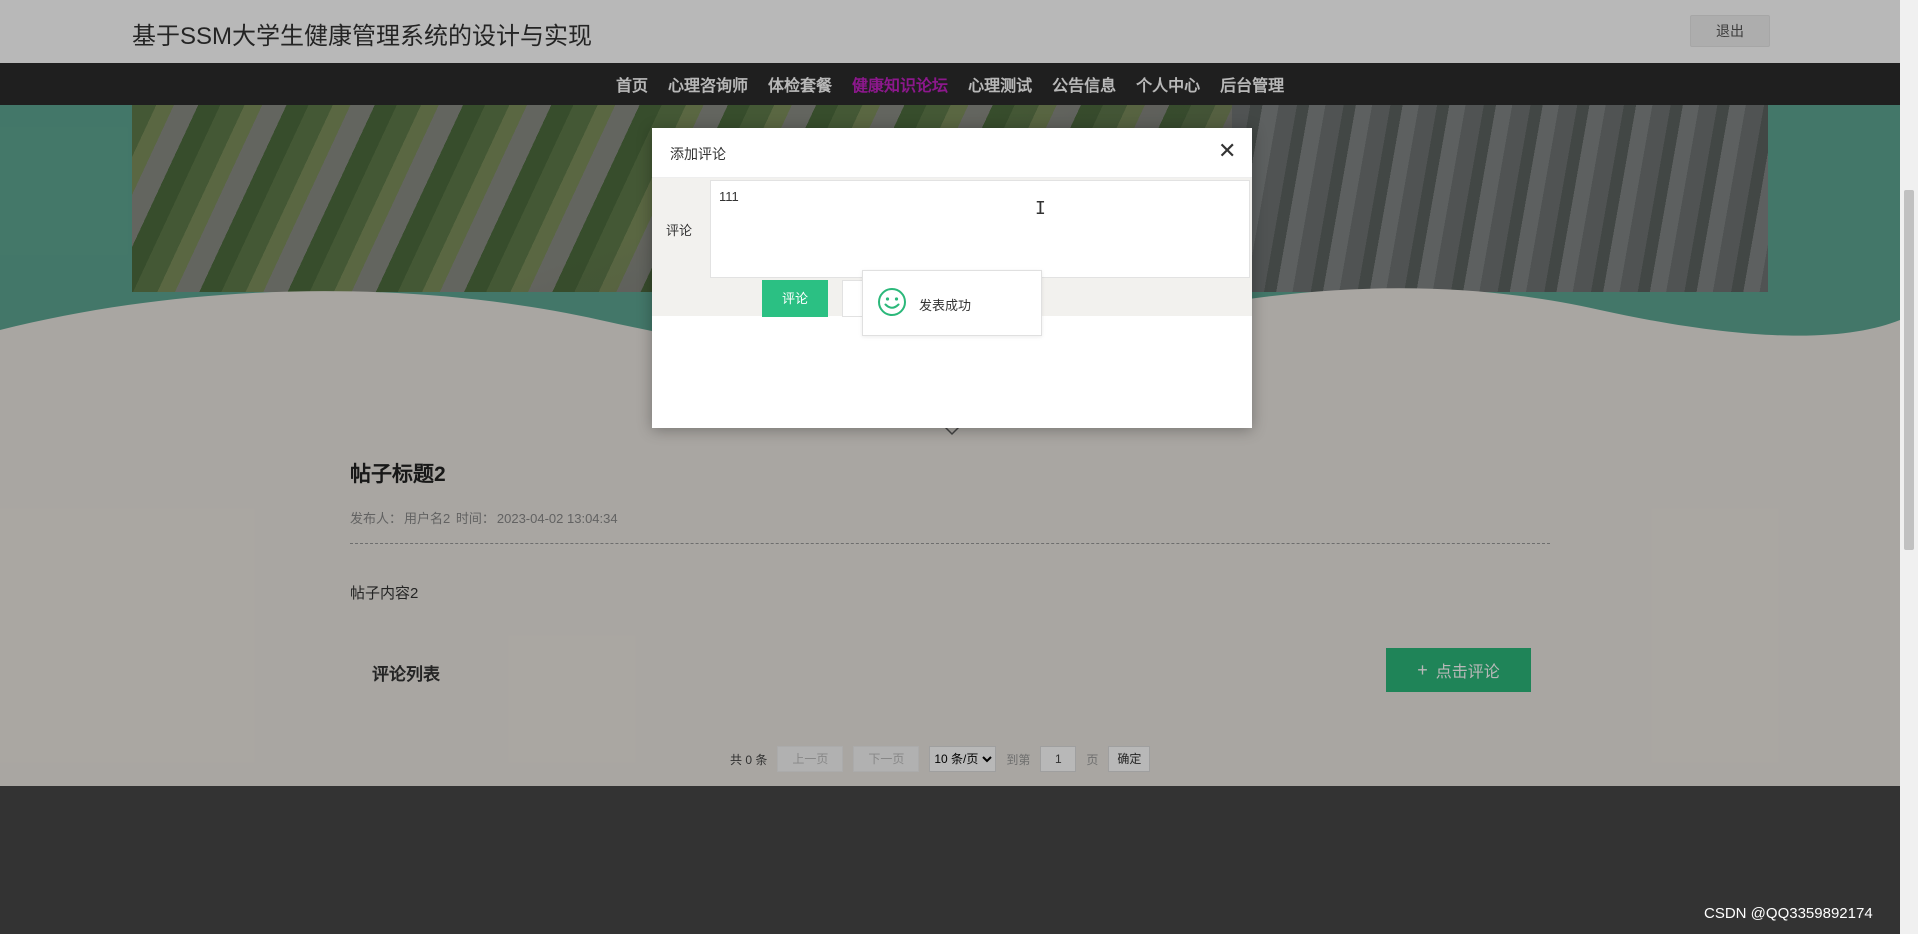 This screenshot has width=1918, height=934. What do you see at coordinates (1040, 208) in the screenshot?
I see `text-cursor-icon: I` at bounding box center [1040, 208].